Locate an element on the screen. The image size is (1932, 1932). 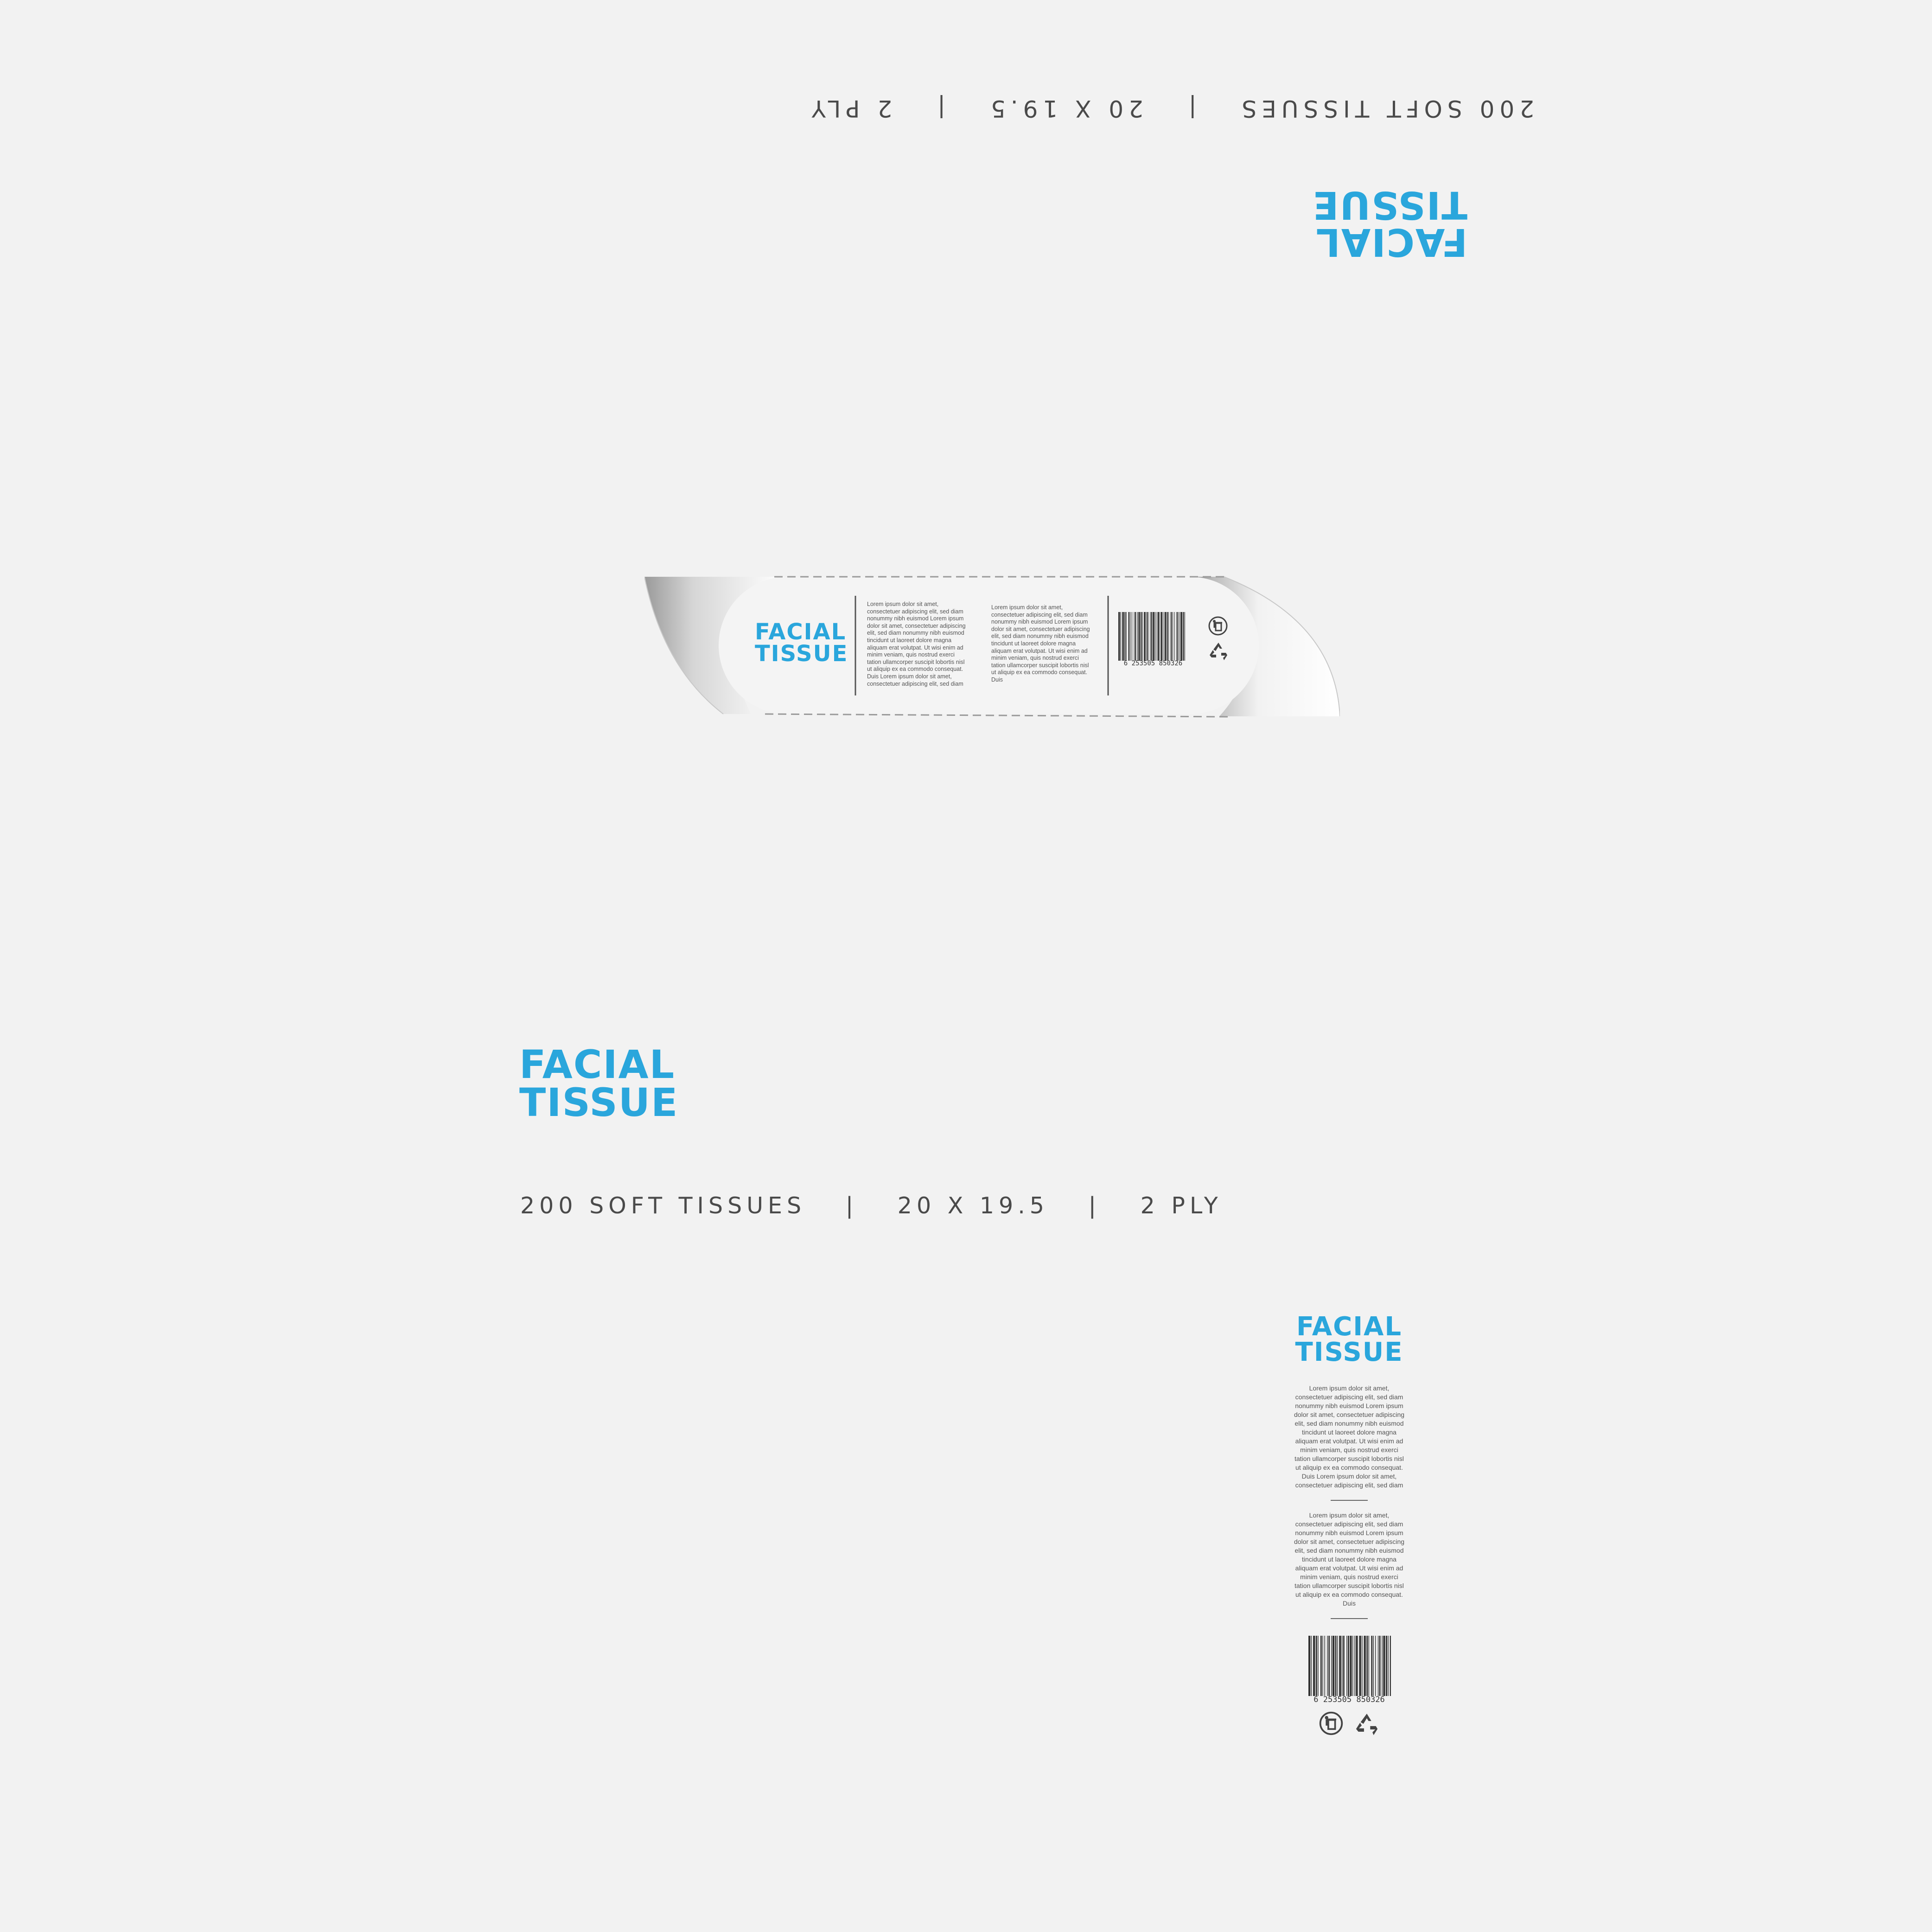
top-spec-line: 200 SOFT TISSUES | 20 X 19.5 | 2 PLY is located at coordinates (1170, 108).